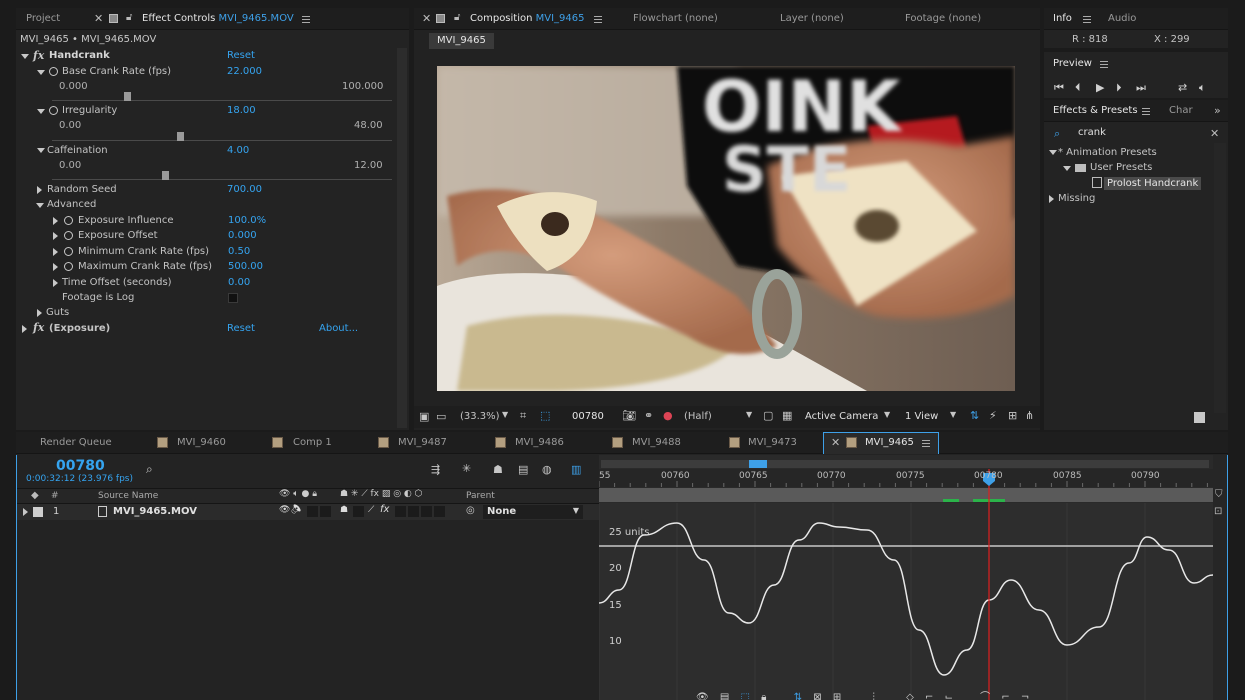 The width and height of the screenshot is (1245, 700). Describe the element at coordinates (841, 416) in the screenshot. I see `camera-view: Active Camera` at that location.